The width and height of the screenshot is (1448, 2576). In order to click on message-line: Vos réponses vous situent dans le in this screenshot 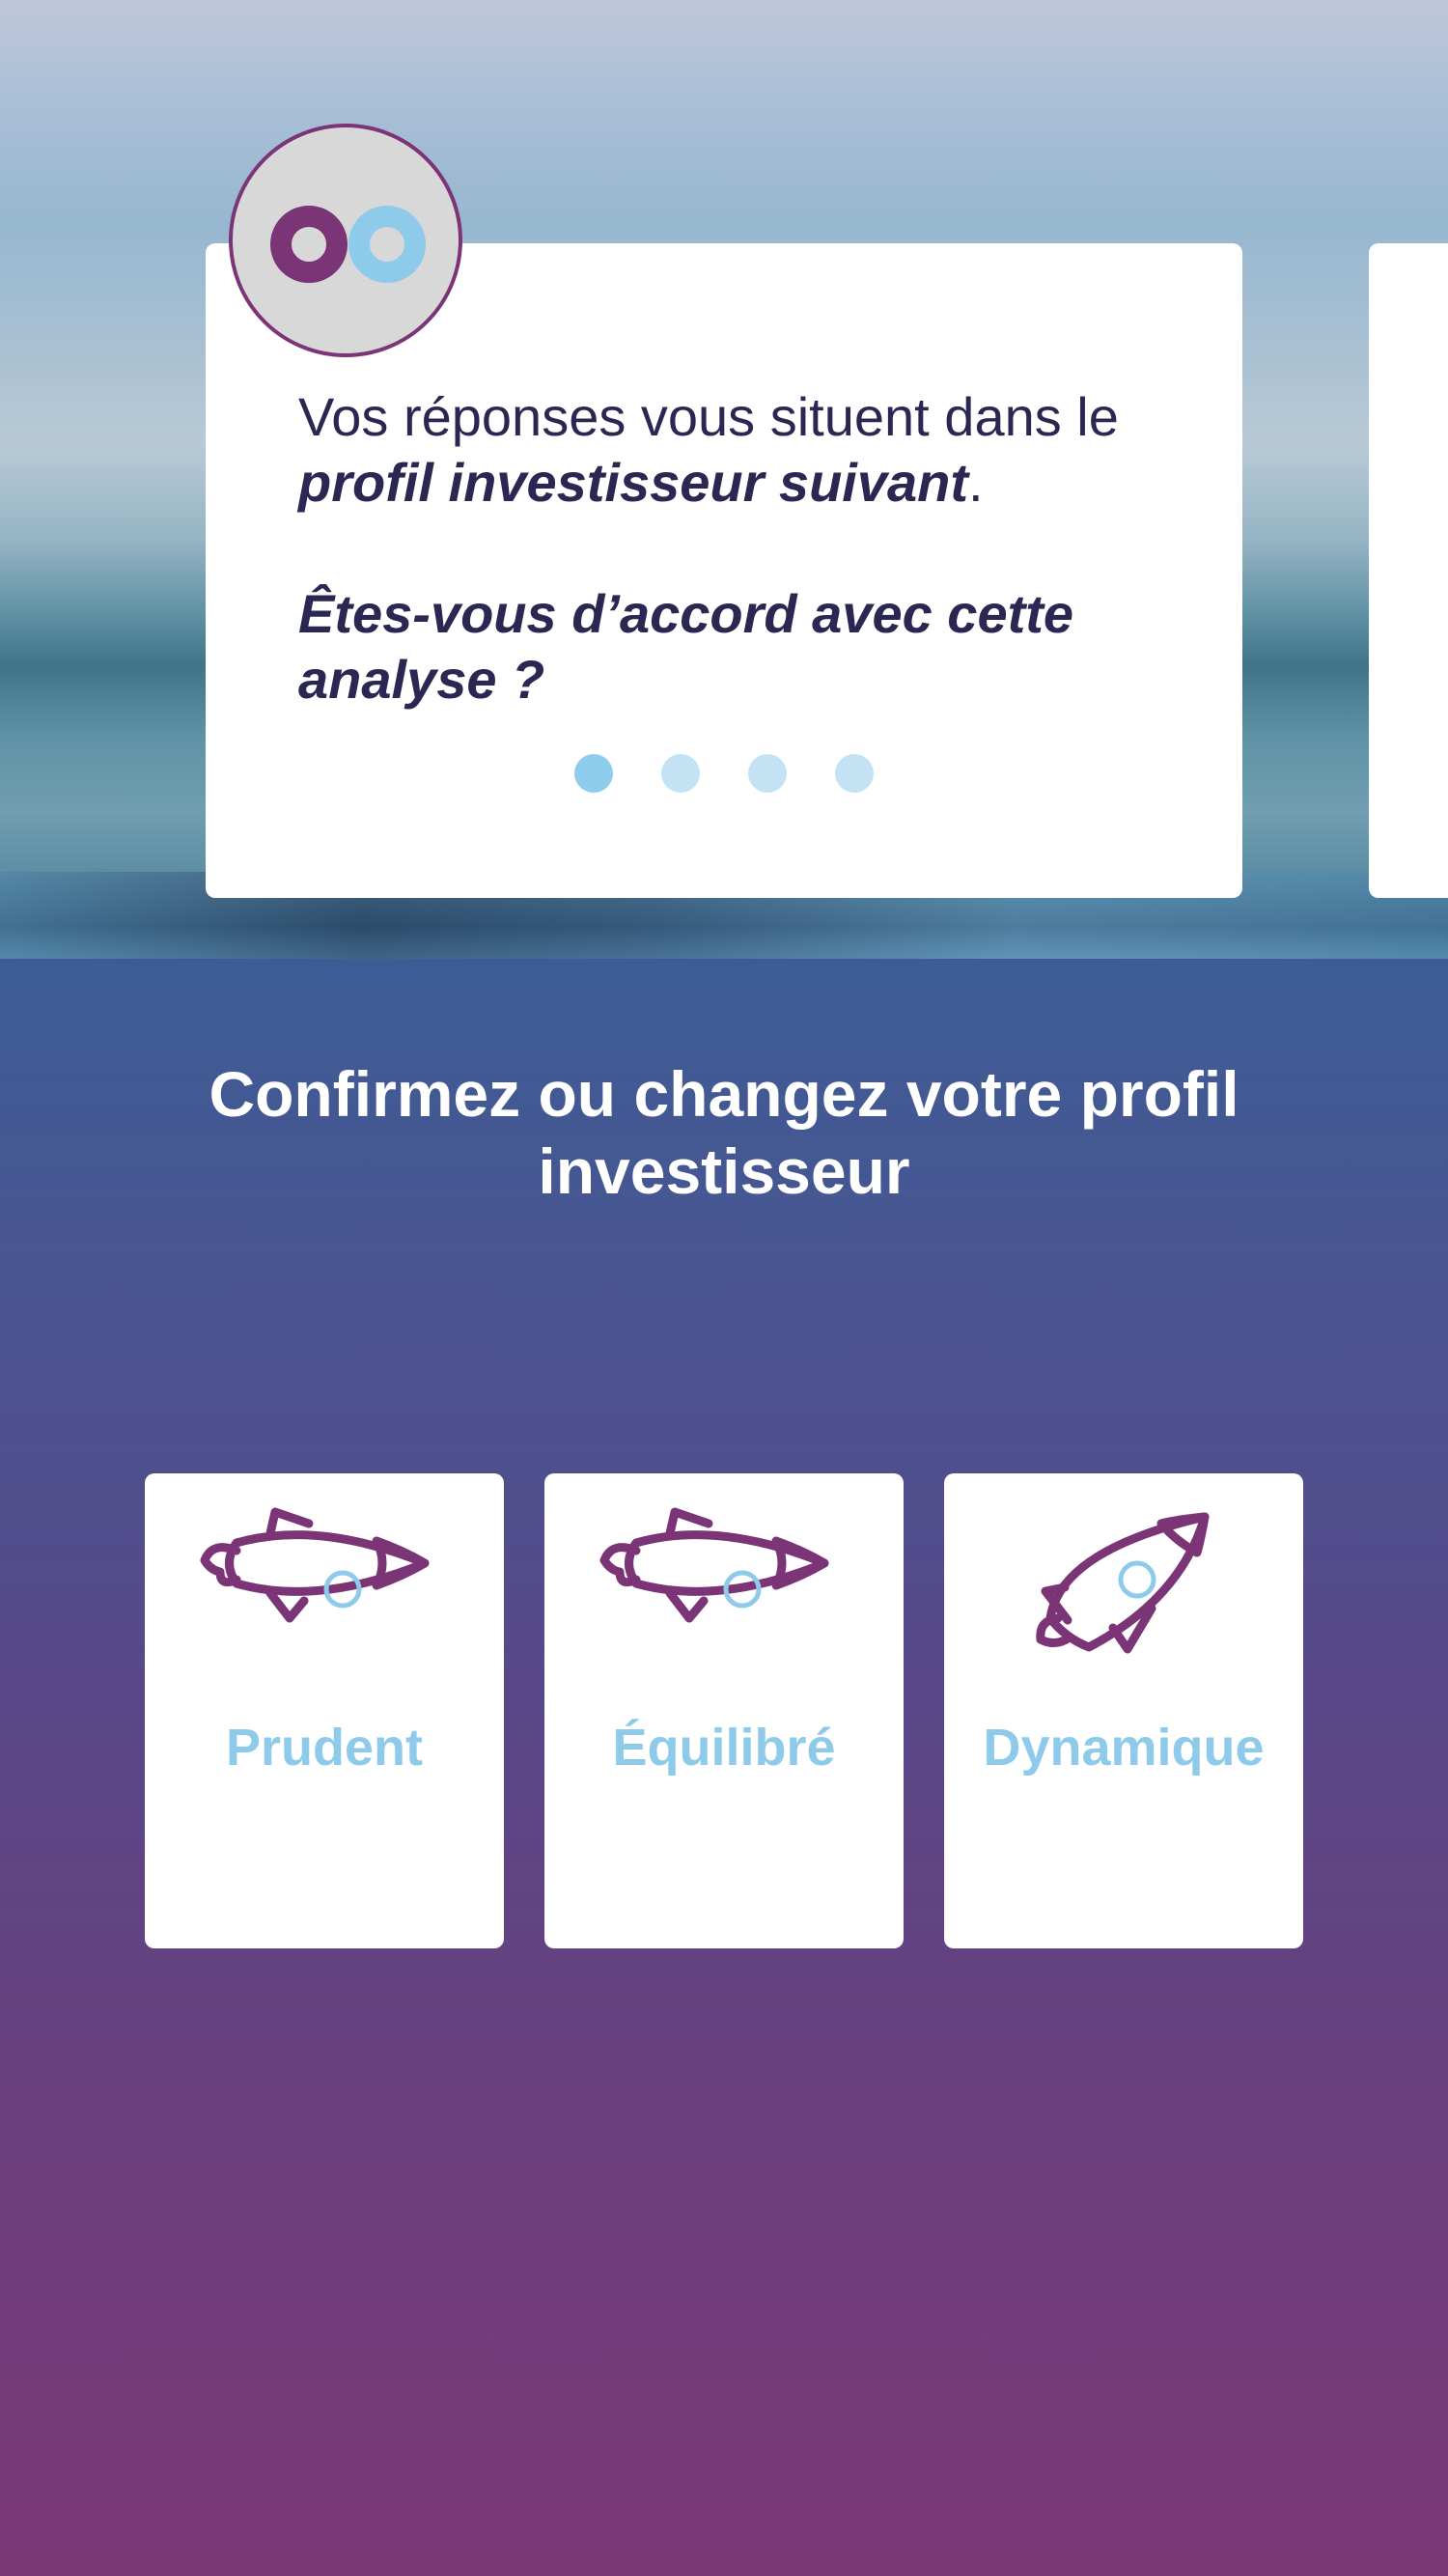, I will do `click(709, 417)`.